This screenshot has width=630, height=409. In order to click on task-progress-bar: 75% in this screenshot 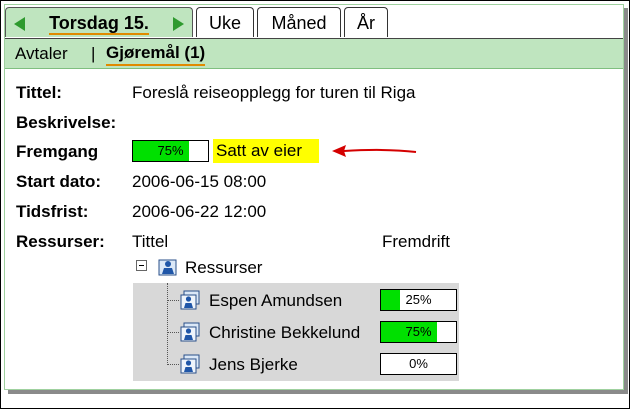, I will do `click(170, 151)`.